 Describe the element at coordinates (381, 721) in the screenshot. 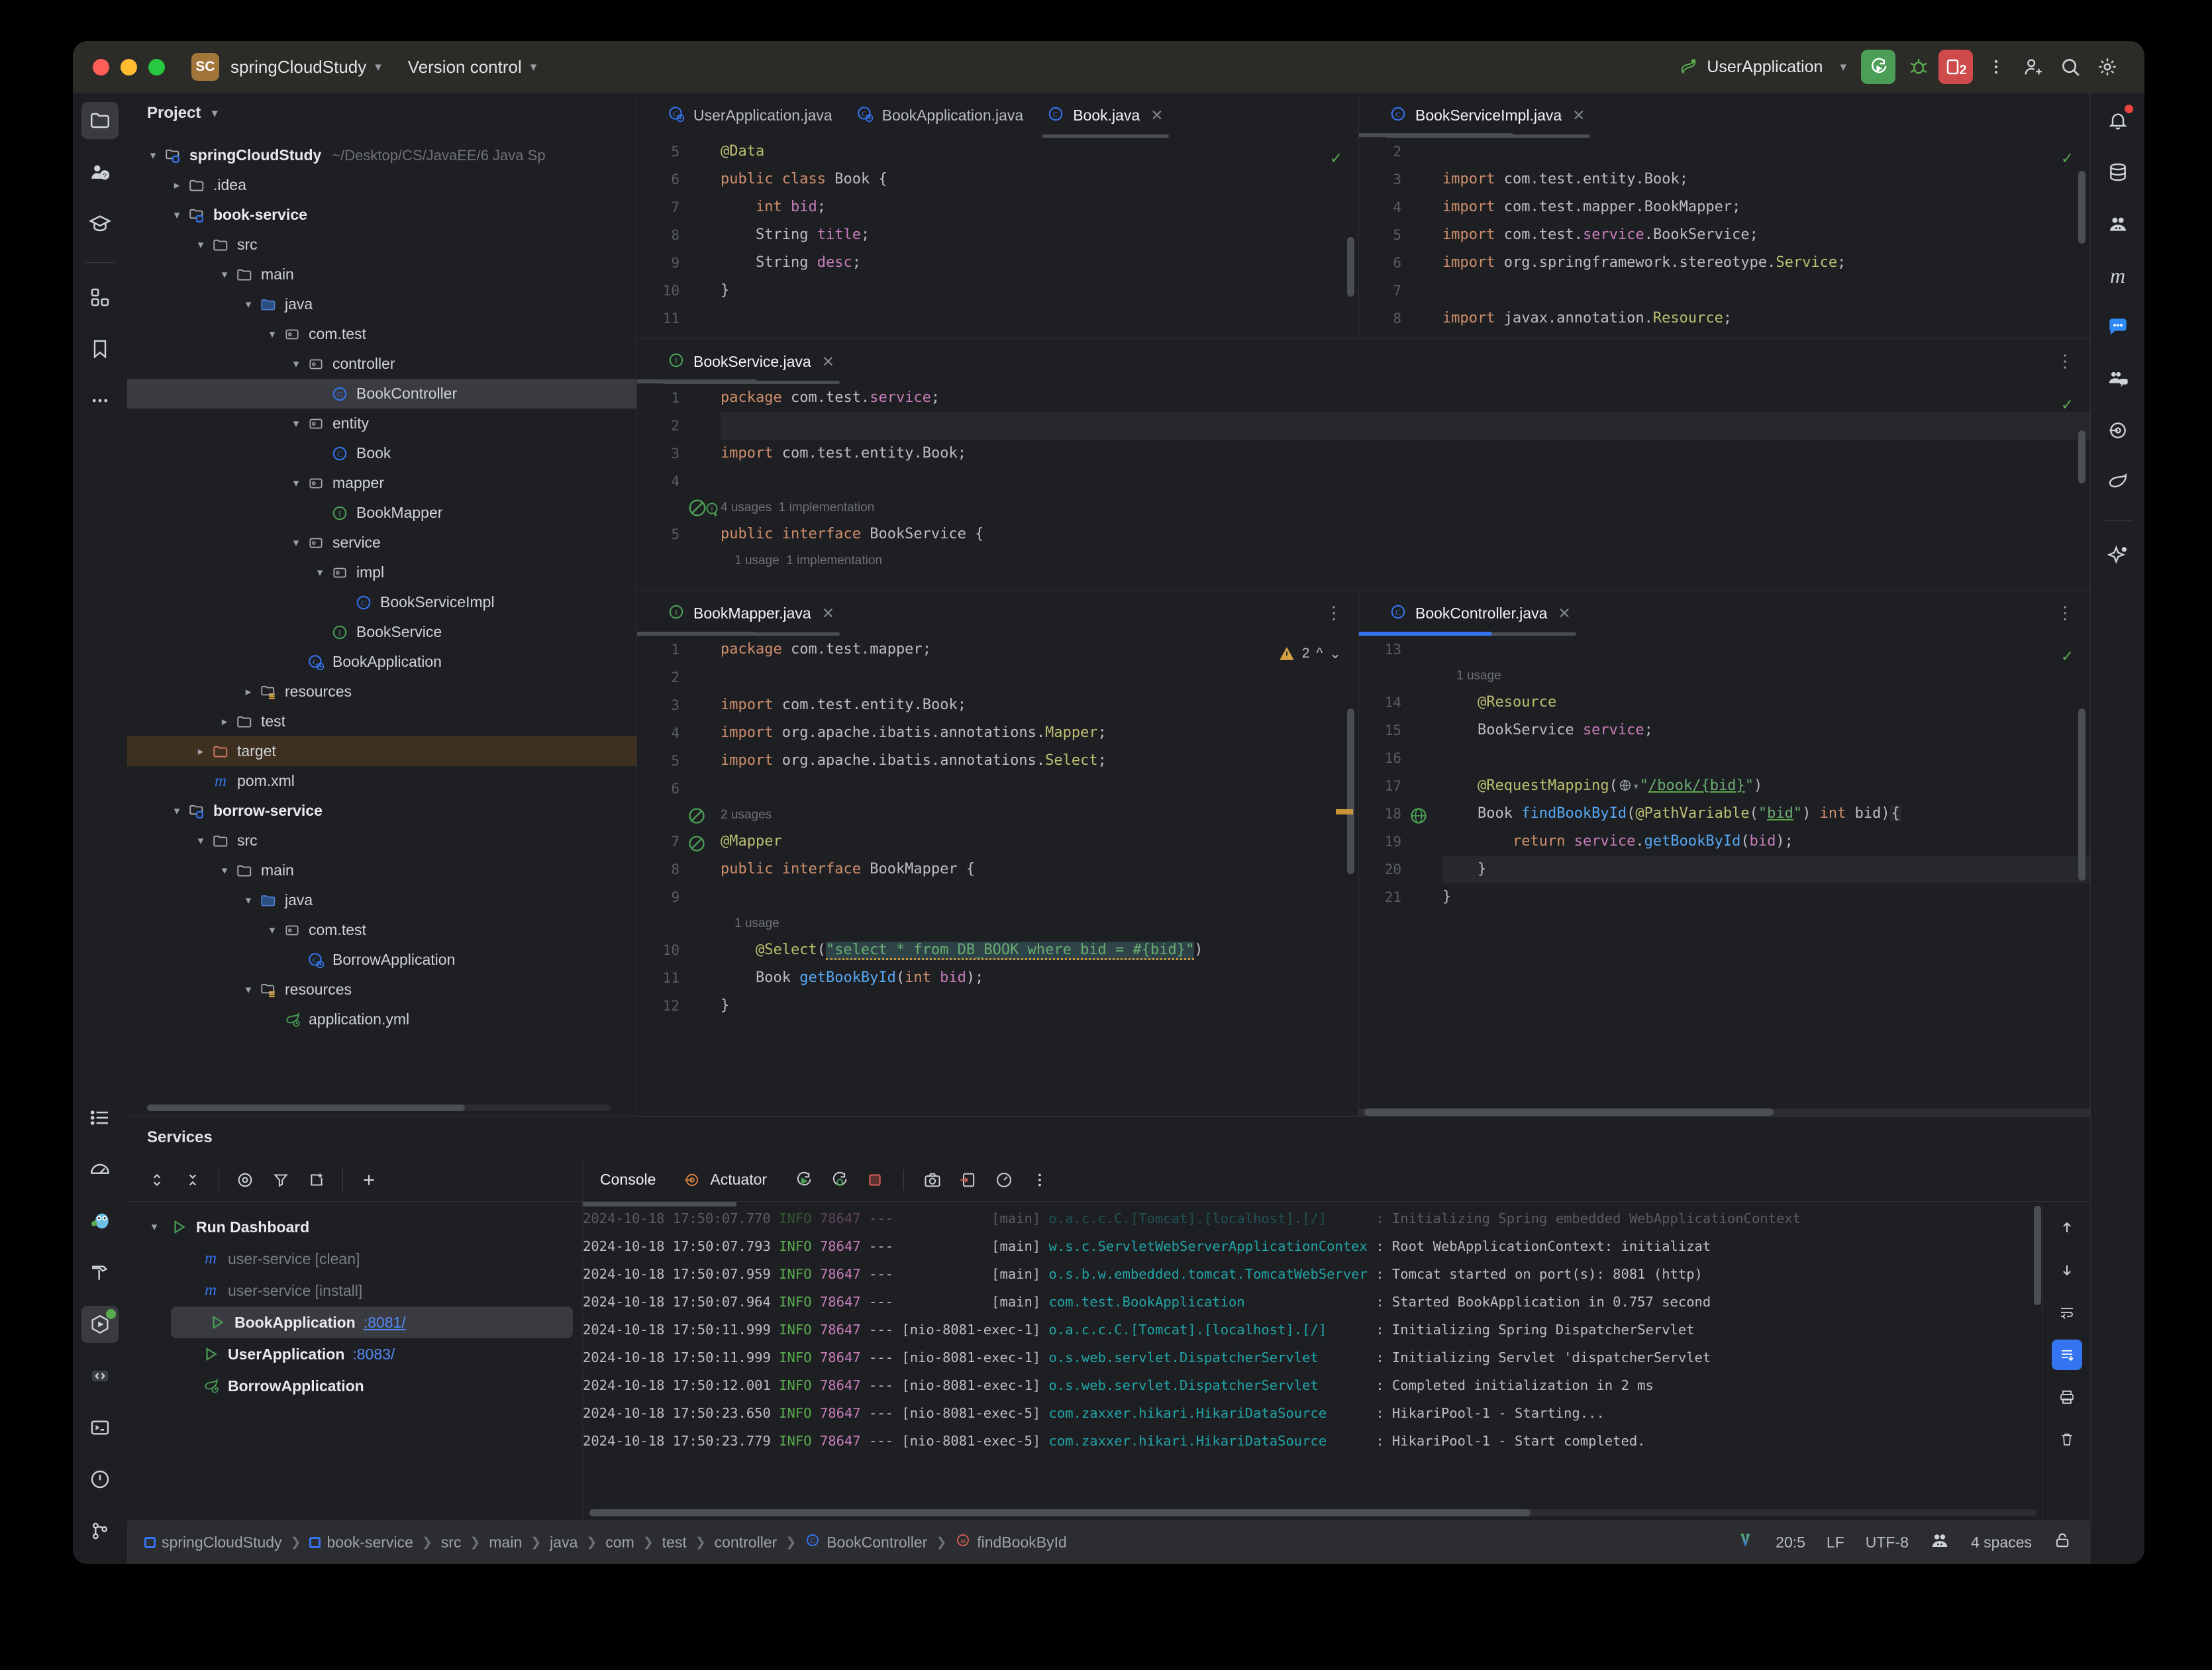

I see `project-tree-item-test: ▸ test` at that location.